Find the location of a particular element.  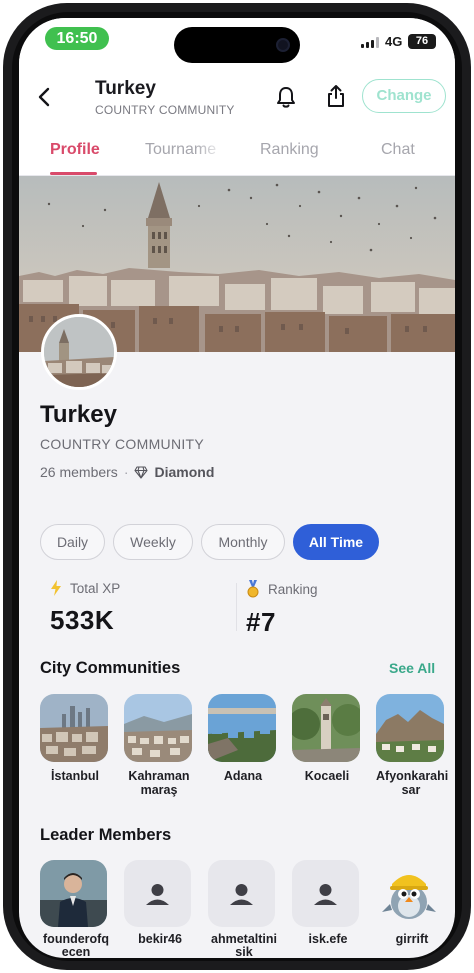

bell-icon is located at coordinates (286, 97).